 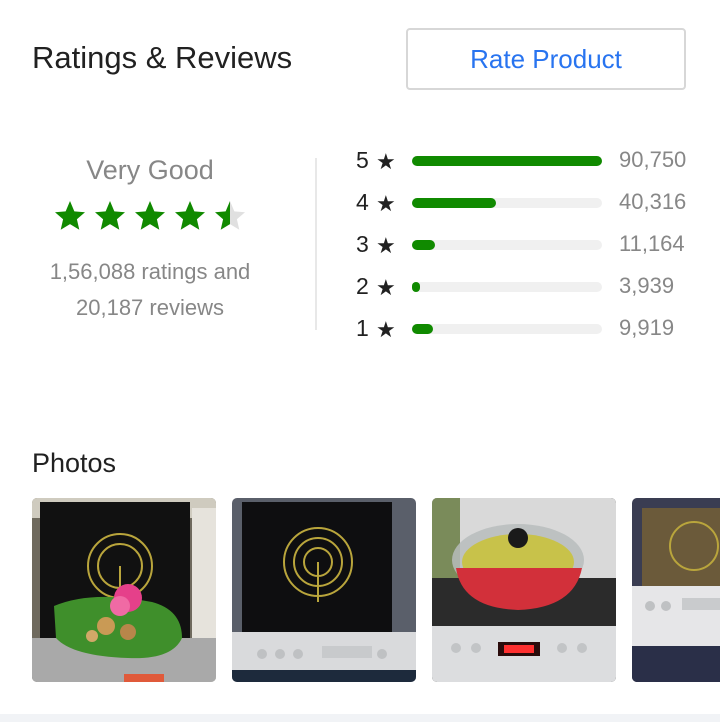 I want to click on half-star-icon, so click(x=230, y=215).